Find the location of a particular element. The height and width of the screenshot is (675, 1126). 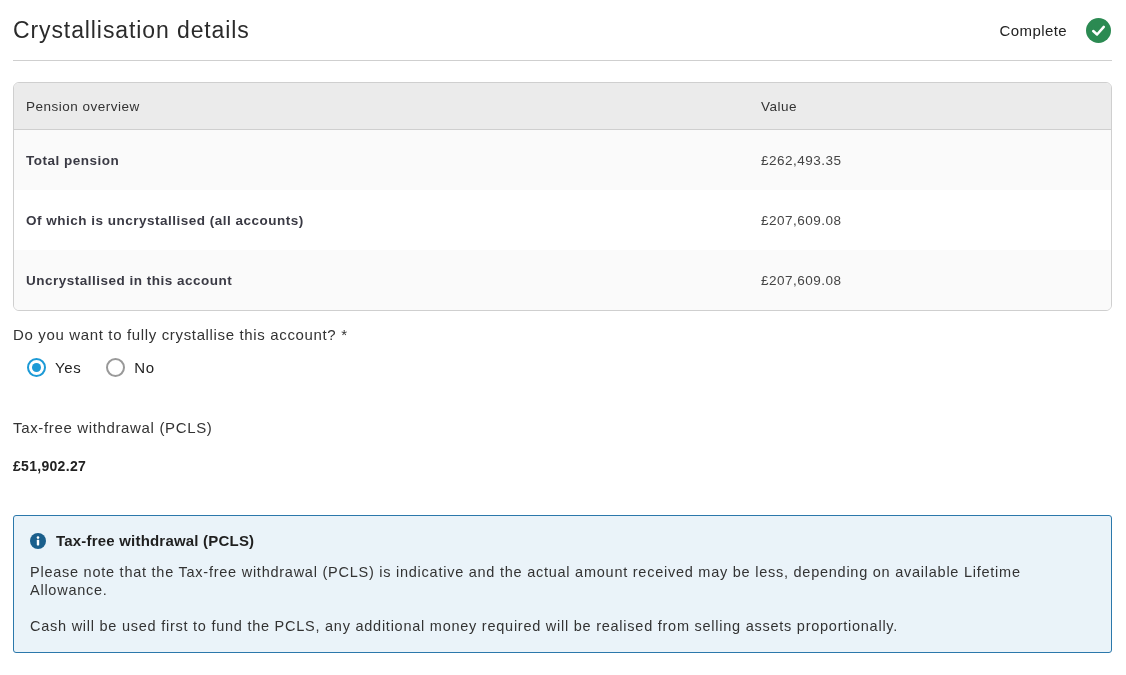

notice-text: Cash will be used first to fund the PCLS, any additional money required will be realised from selling assets proportionally. is located at coordinates (465, 626).